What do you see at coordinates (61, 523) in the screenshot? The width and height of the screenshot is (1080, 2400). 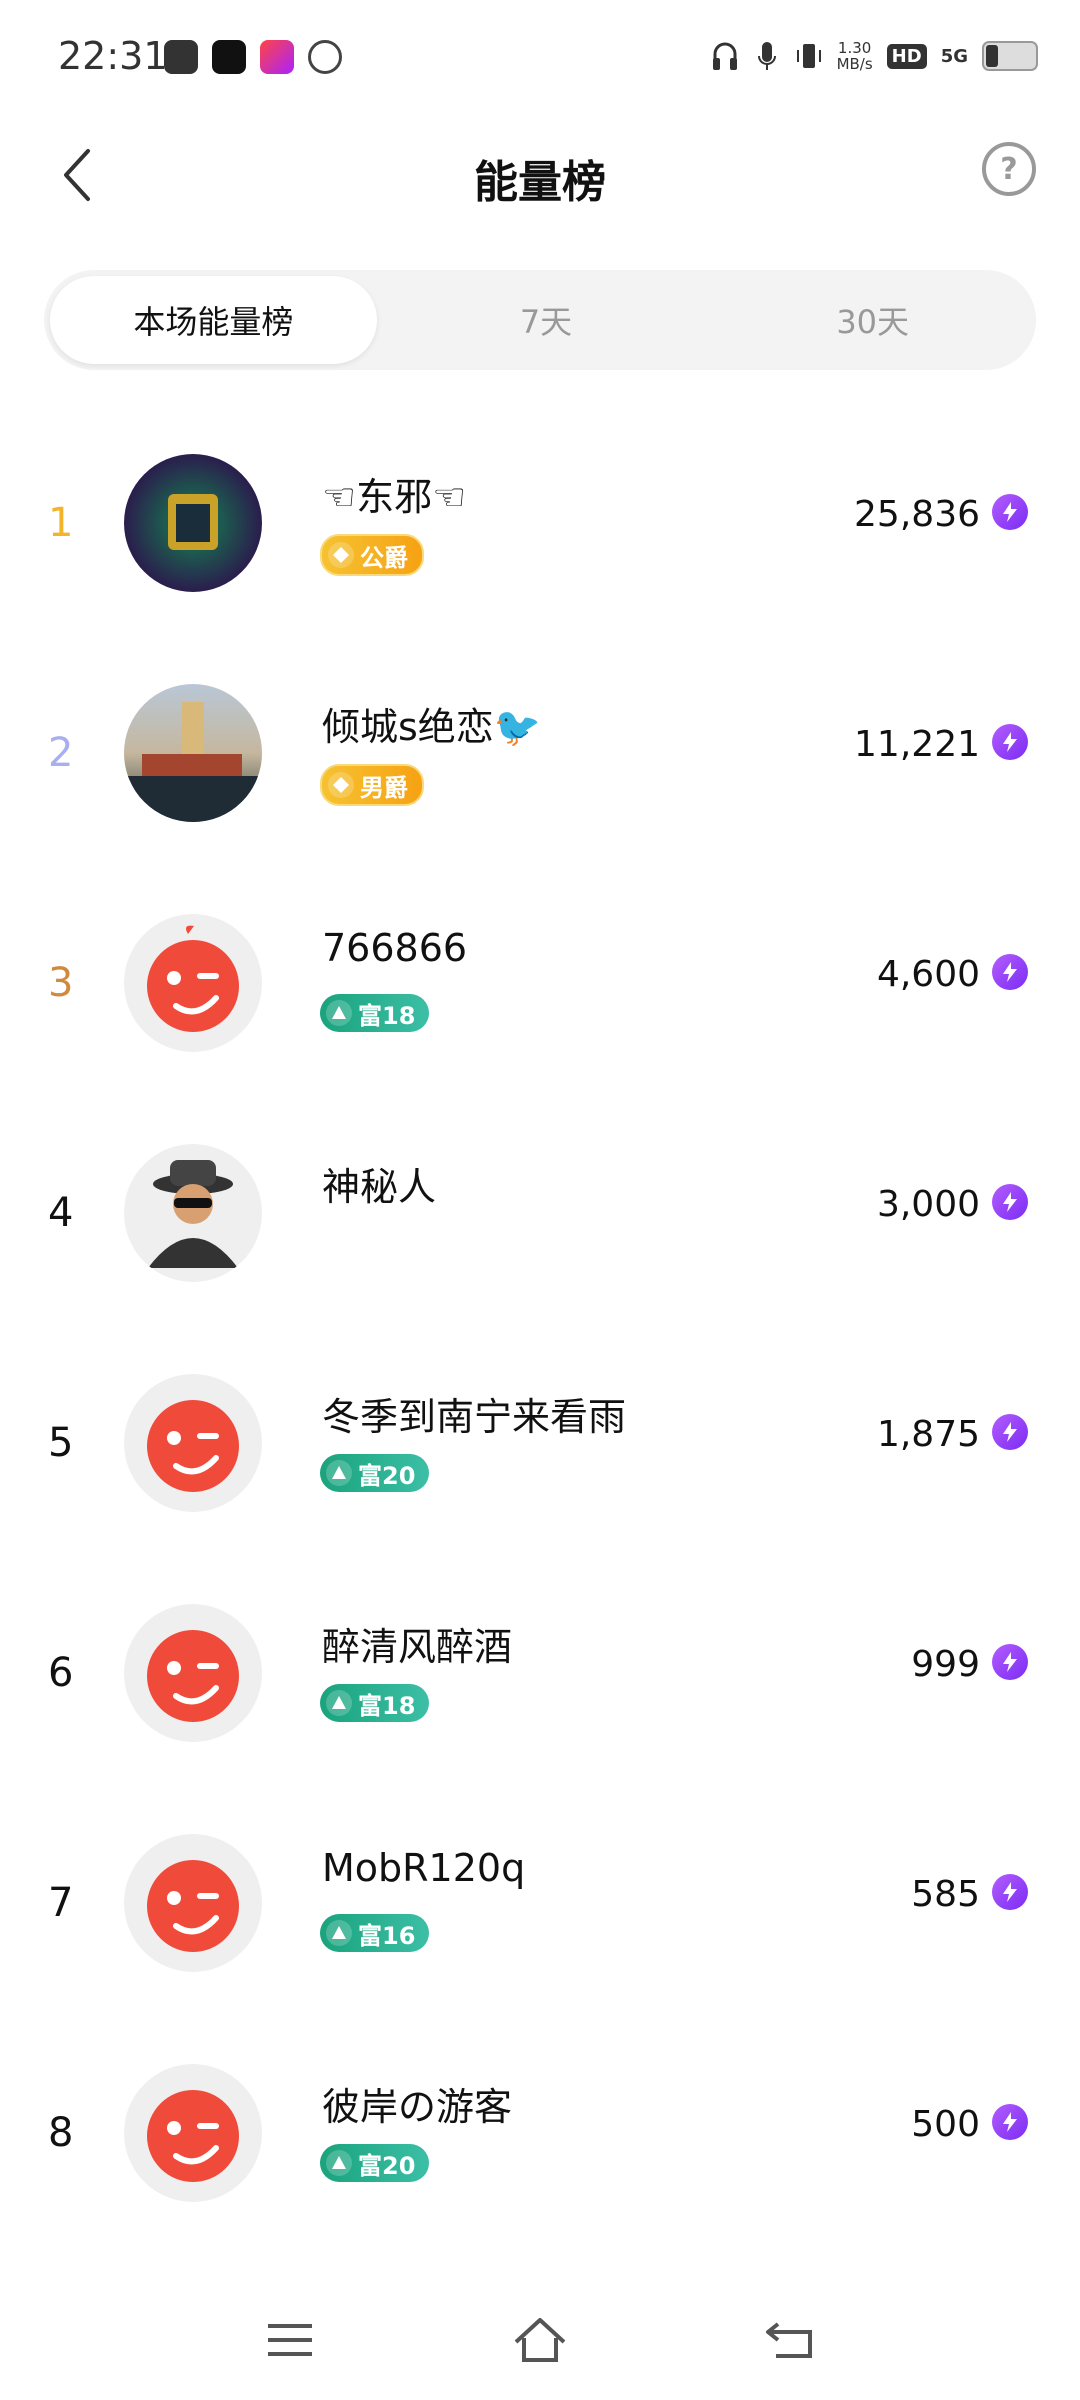 I see `rank-number: 1` at bounding box center [61, 523].